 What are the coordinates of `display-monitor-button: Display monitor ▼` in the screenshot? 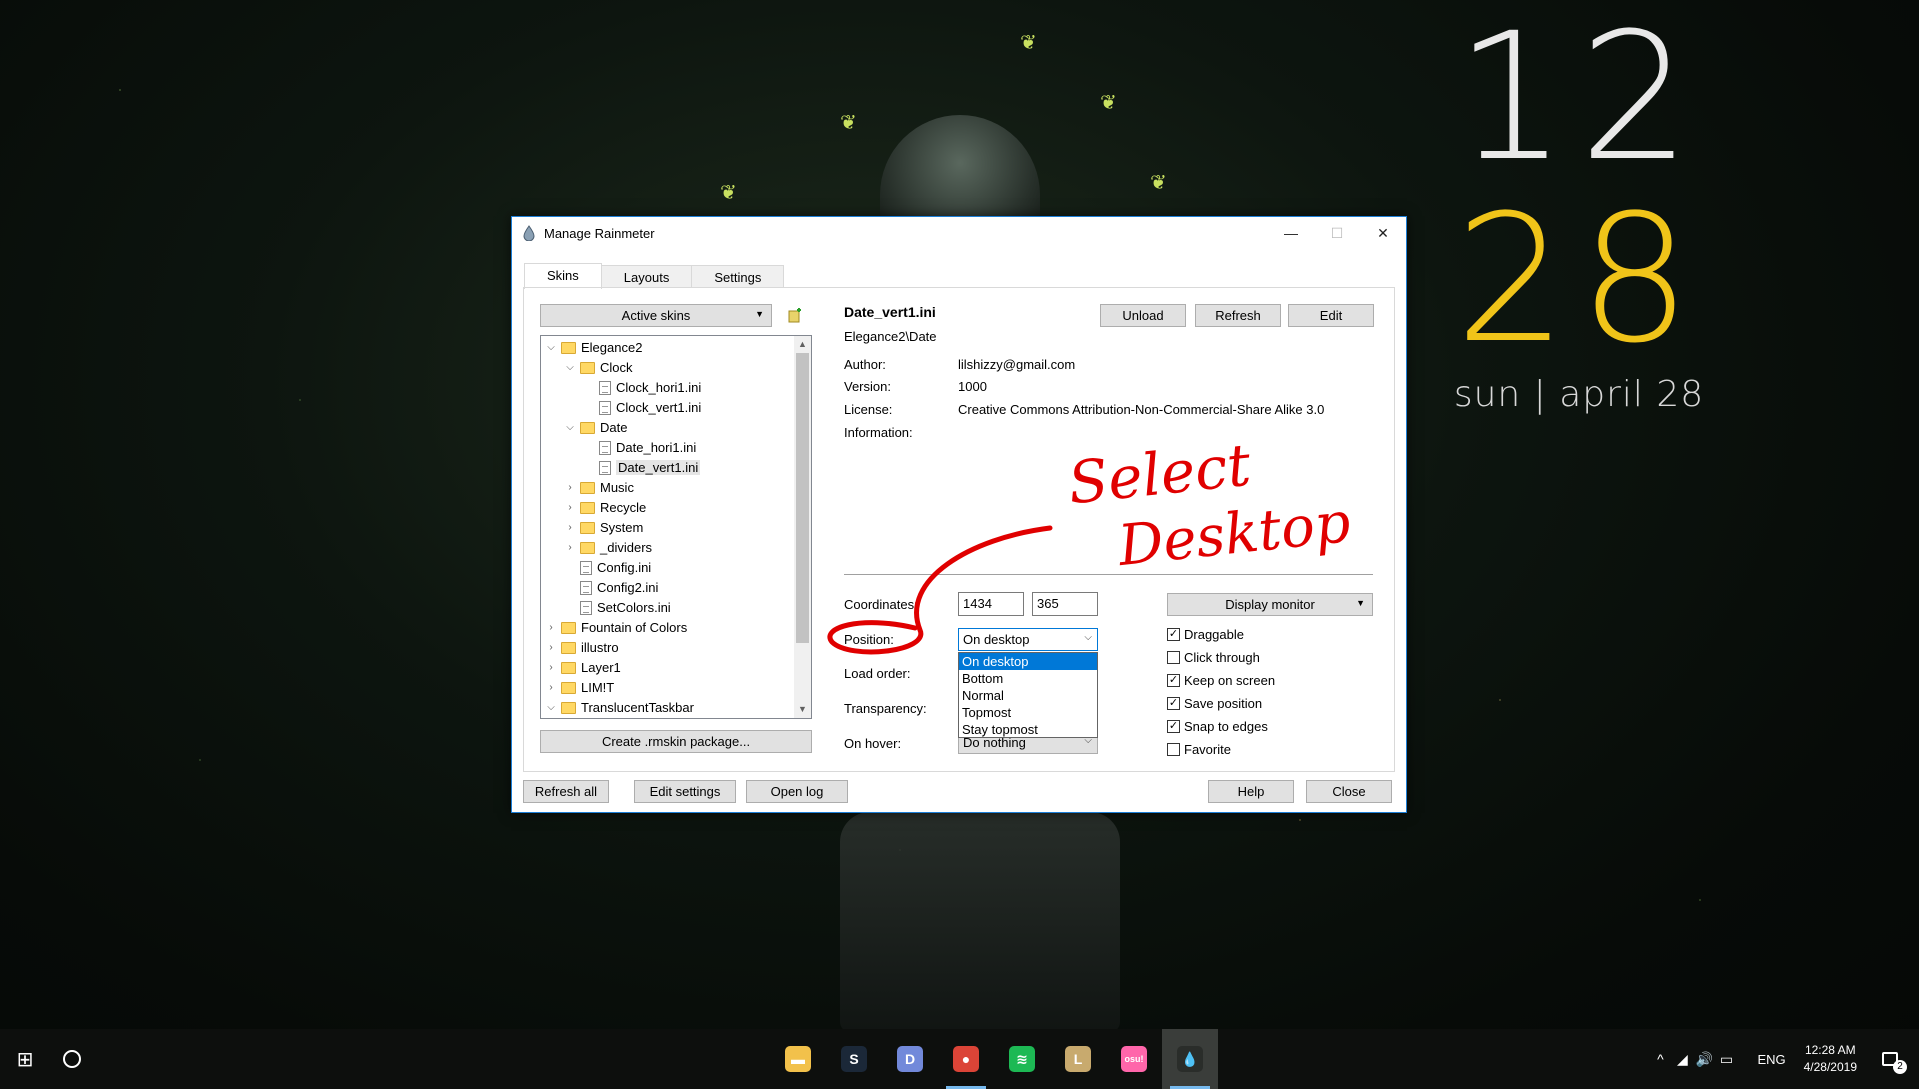 It's located at (1270, 604).